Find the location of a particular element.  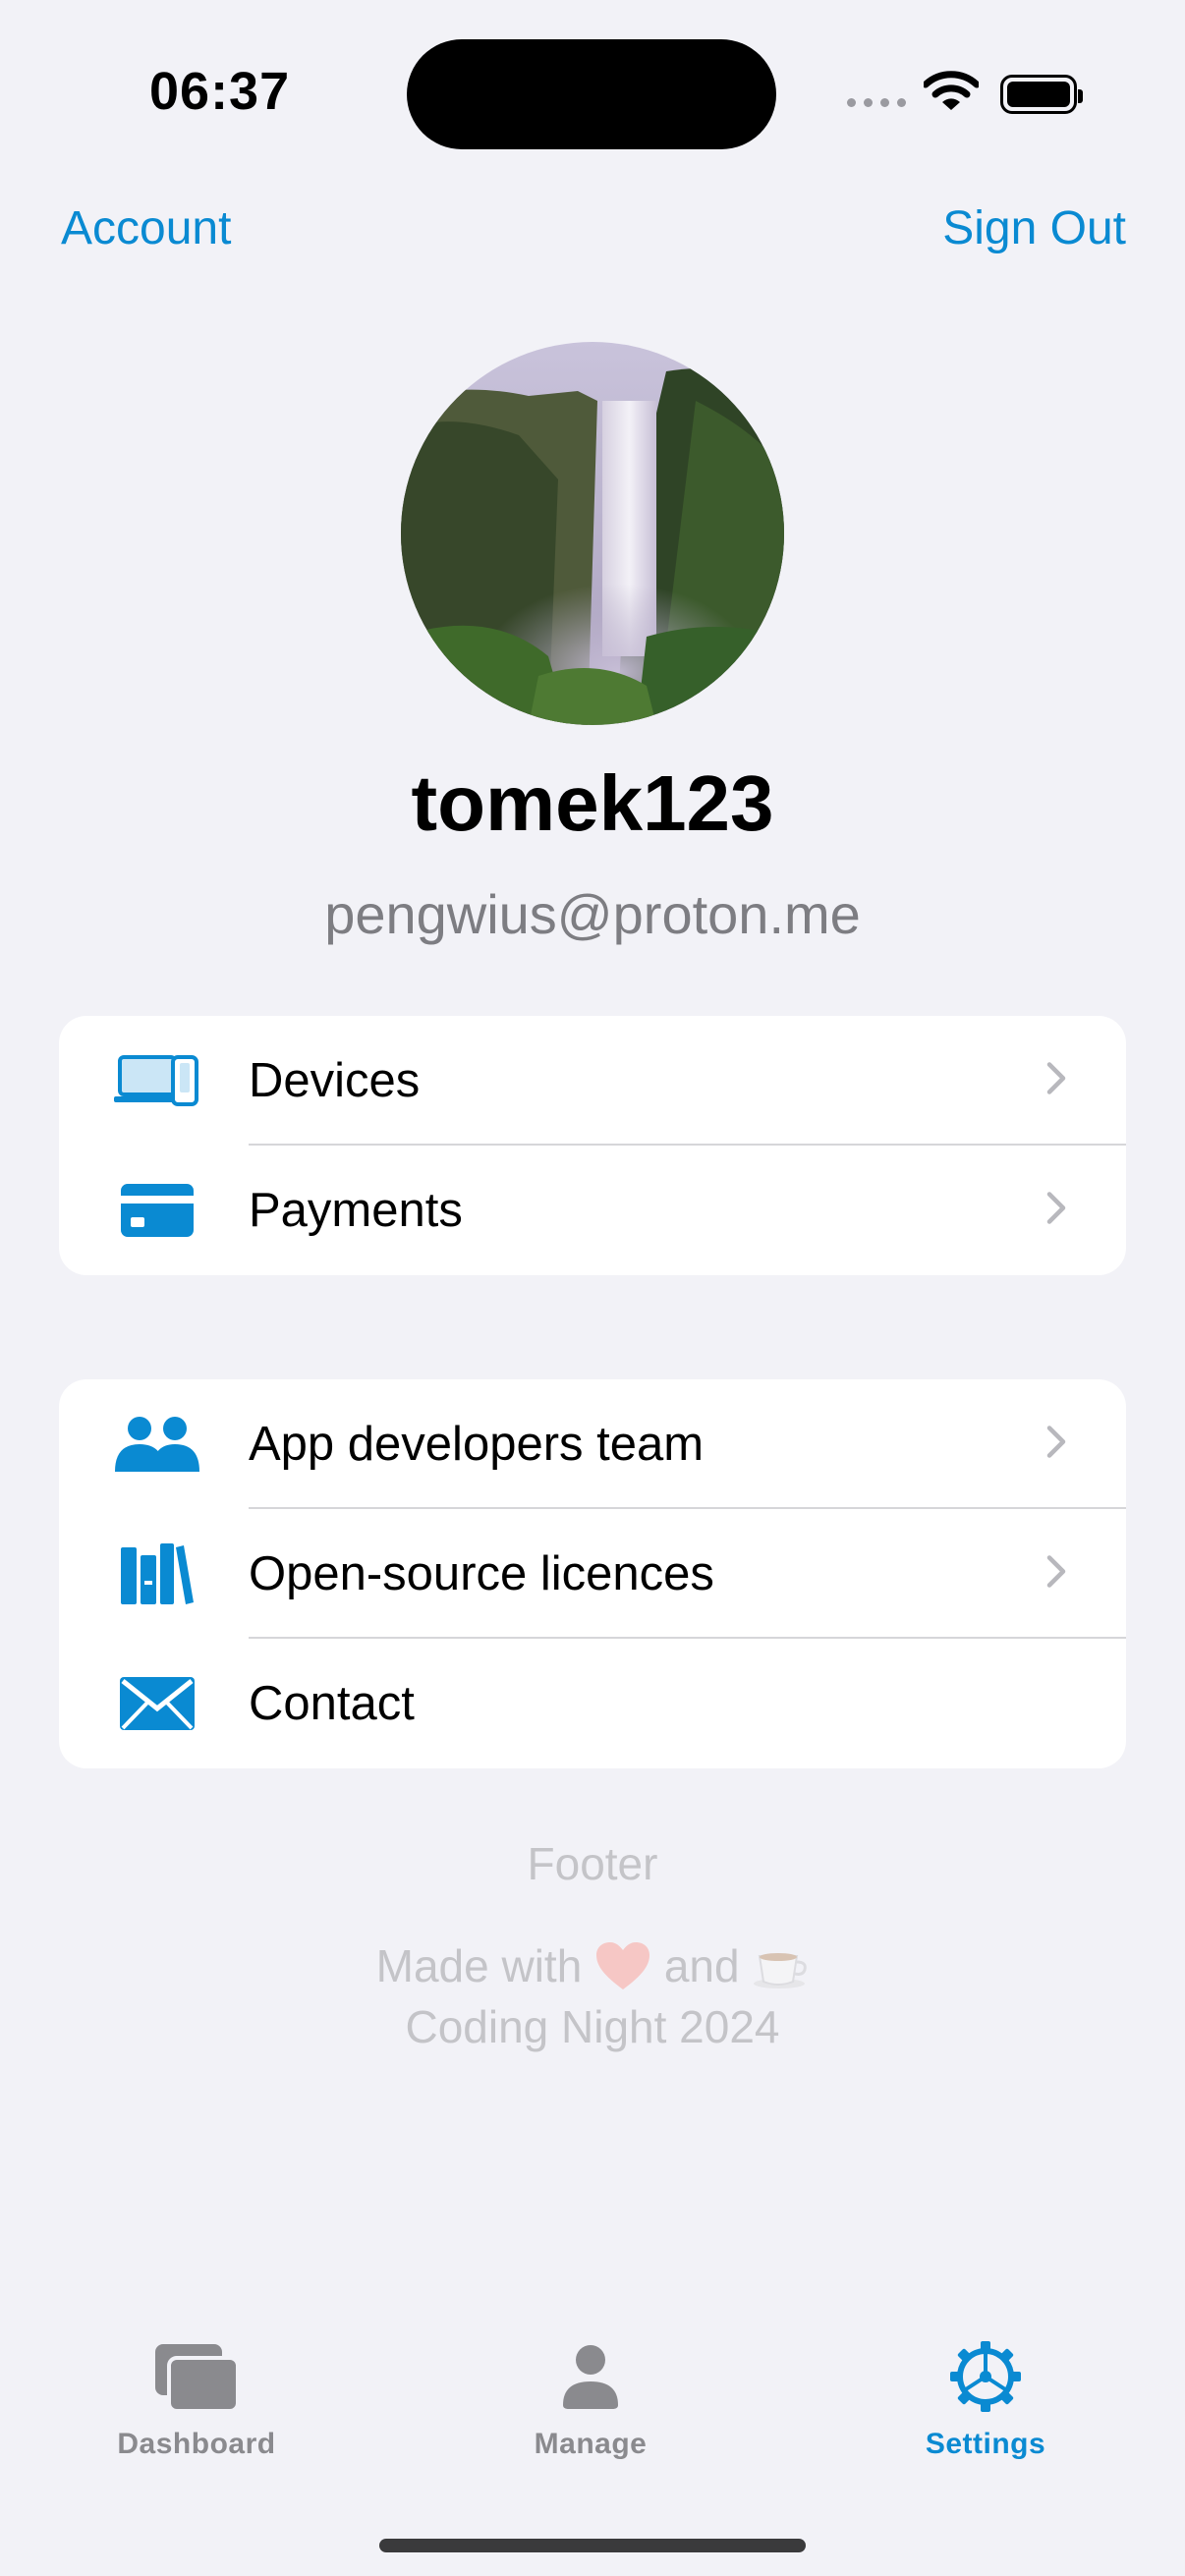

profile-avatar is located at coordinates (592, 533).